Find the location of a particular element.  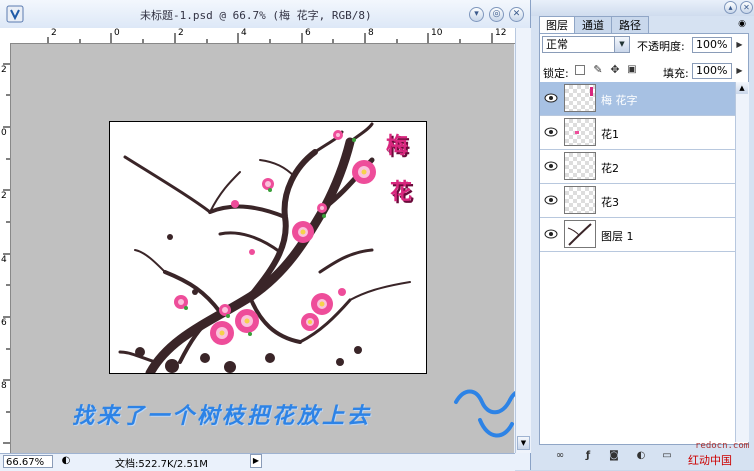

document-titlebar: 未标题-1.psd @ 66.7% (梅 花字, RGB/8) ▾ ◎ ✕ is located at coordinates (265, 14).